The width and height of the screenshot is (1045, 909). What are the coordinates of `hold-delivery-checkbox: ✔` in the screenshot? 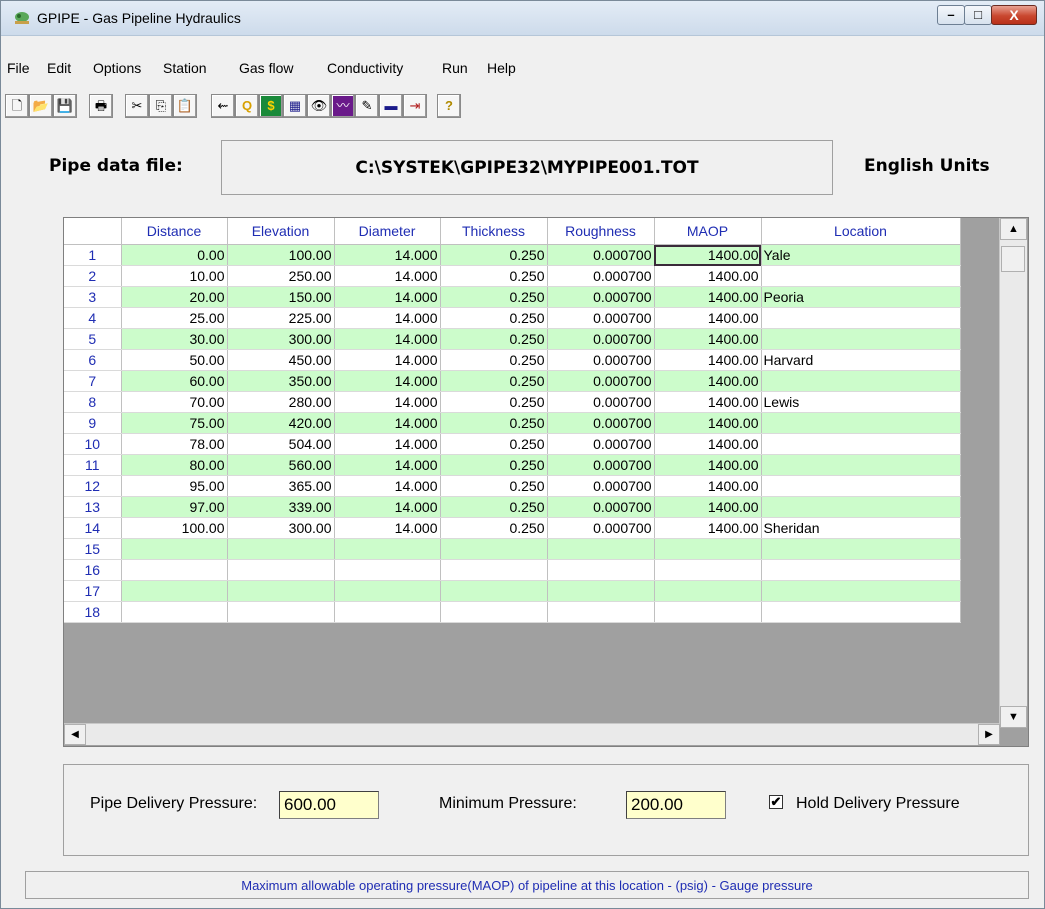 It's located at (776, 802).